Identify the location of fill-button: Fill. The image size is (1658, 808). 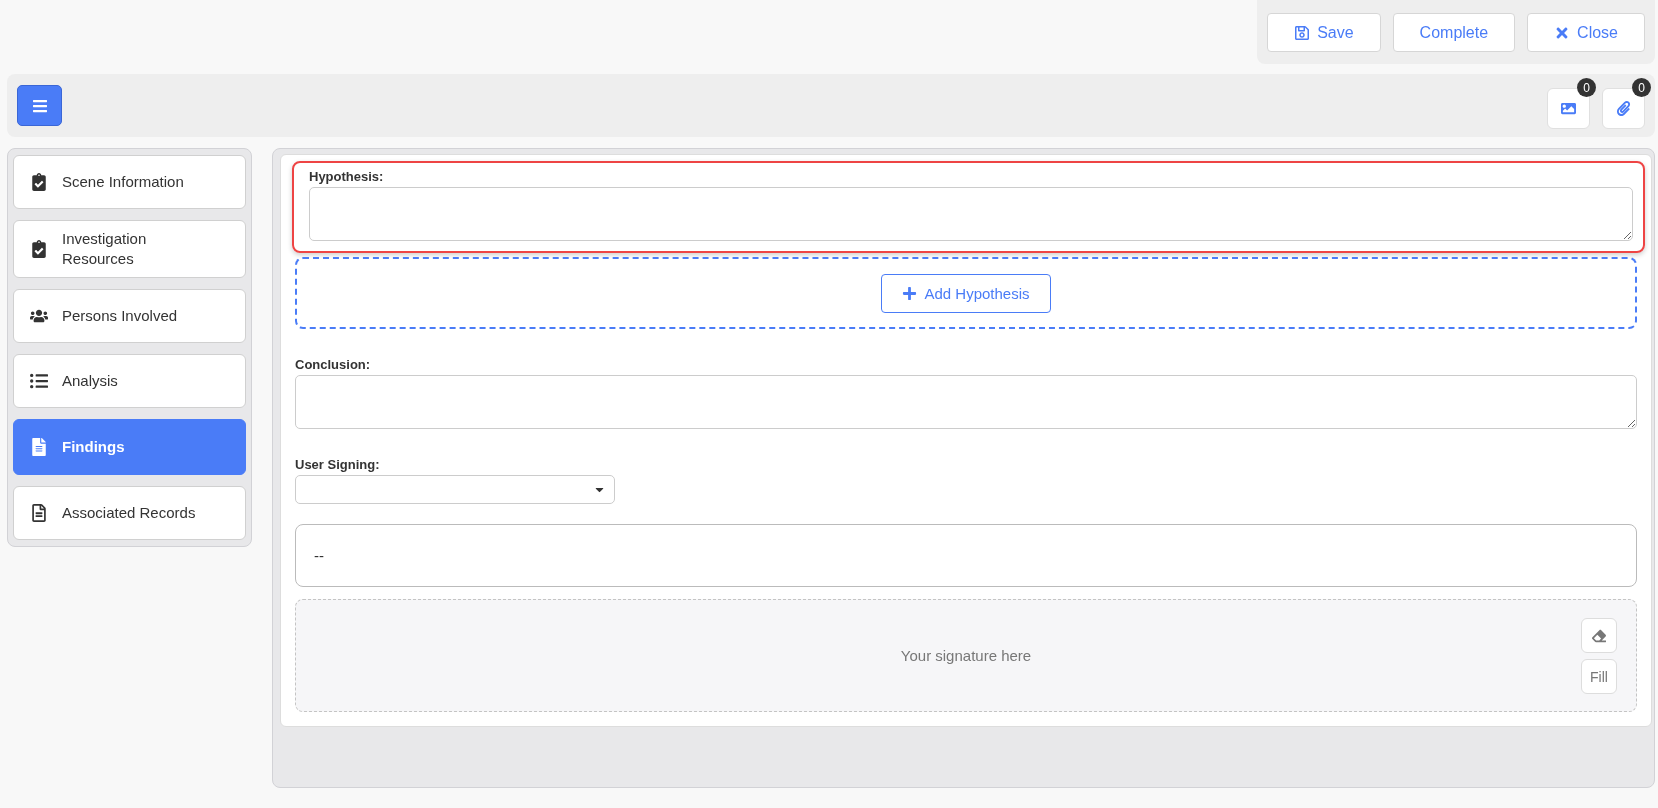
(1599, 676).